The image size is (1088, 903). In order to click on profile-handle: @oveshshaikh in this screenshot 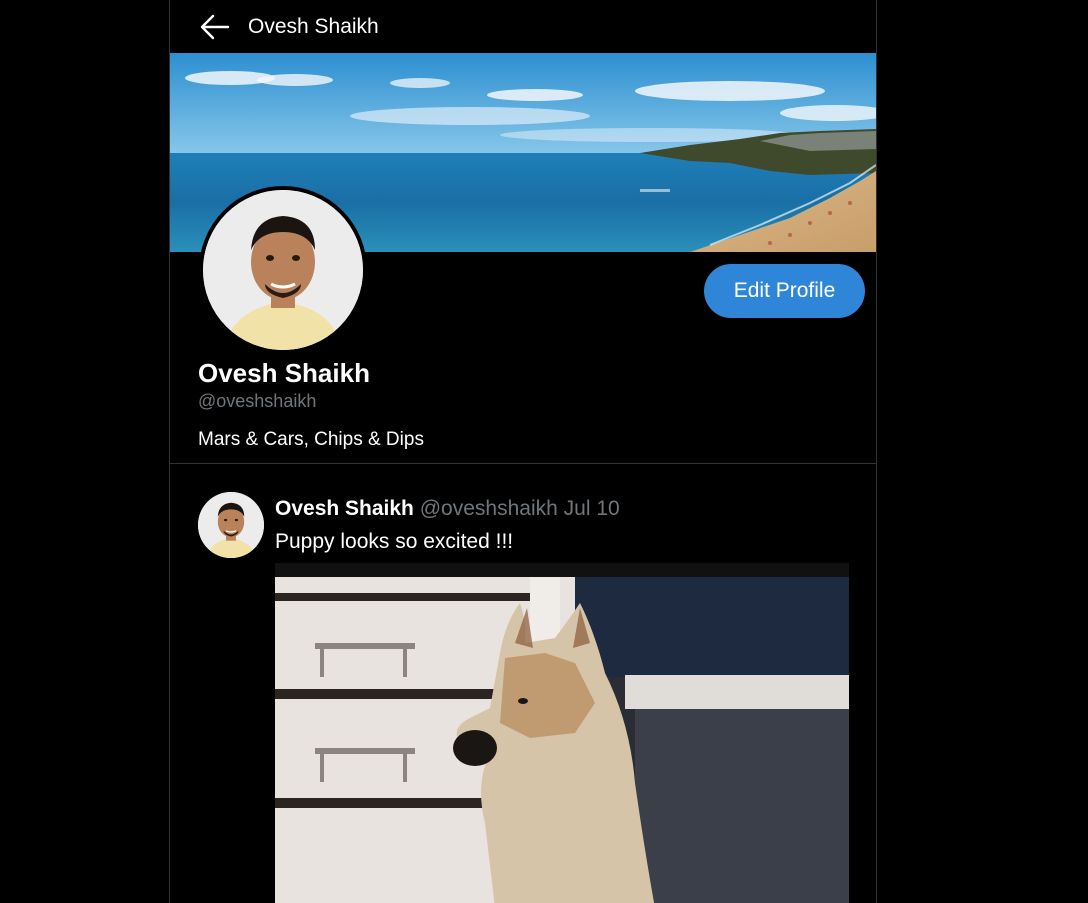, I will do `click(257, 401)`.